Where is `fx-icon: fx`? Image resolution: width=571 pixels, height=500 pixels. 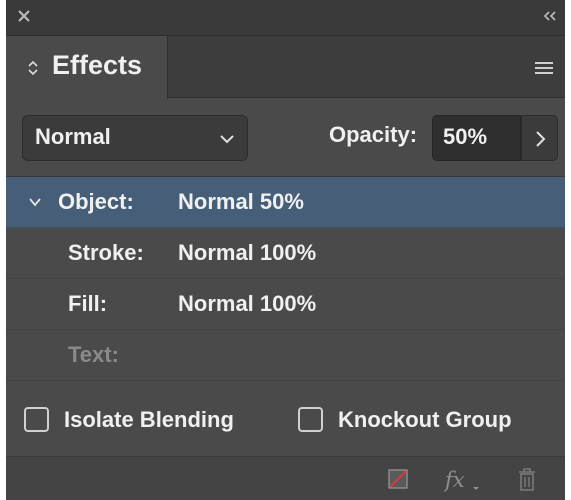 fx-icon: fx is located at coordinates (463, 480).